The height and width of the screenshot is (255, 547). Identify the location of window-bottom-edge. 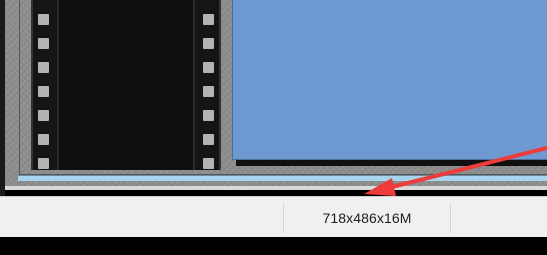
(273, 246).